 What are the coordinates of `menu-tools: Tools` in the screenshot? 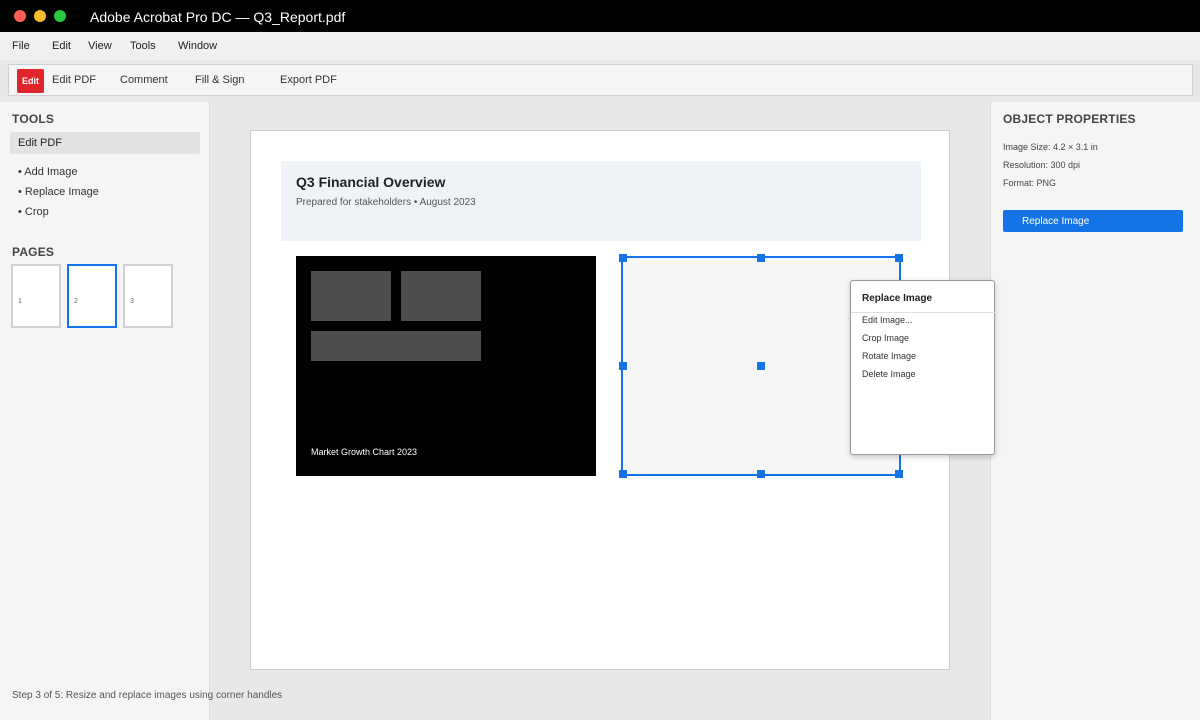 It's located at (143, 46).